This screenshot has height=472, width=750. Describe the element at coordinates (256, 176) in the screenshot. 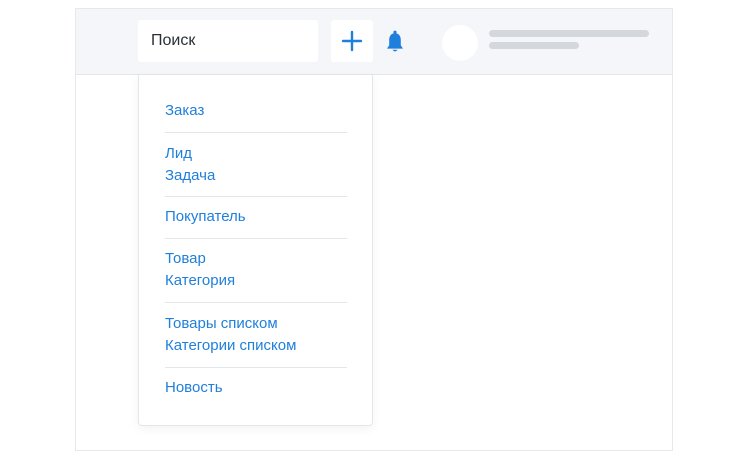

I see `menu-item-task: Задача` at that location.